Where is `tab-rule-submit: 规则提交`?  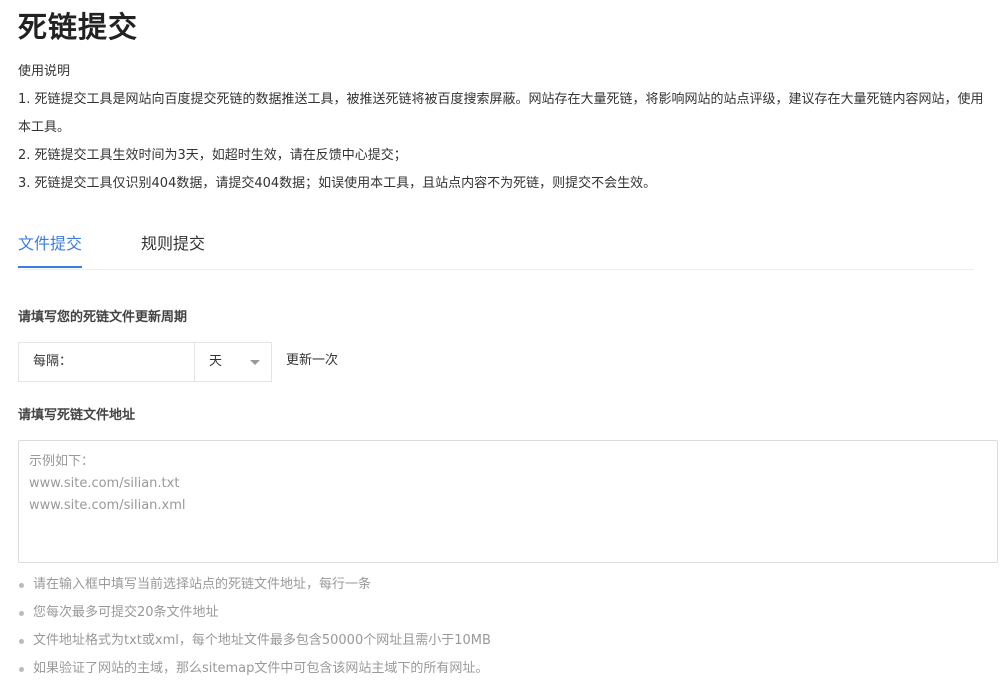 tab-rule-submit: 规则提交 is located at coordinates (173, 246).